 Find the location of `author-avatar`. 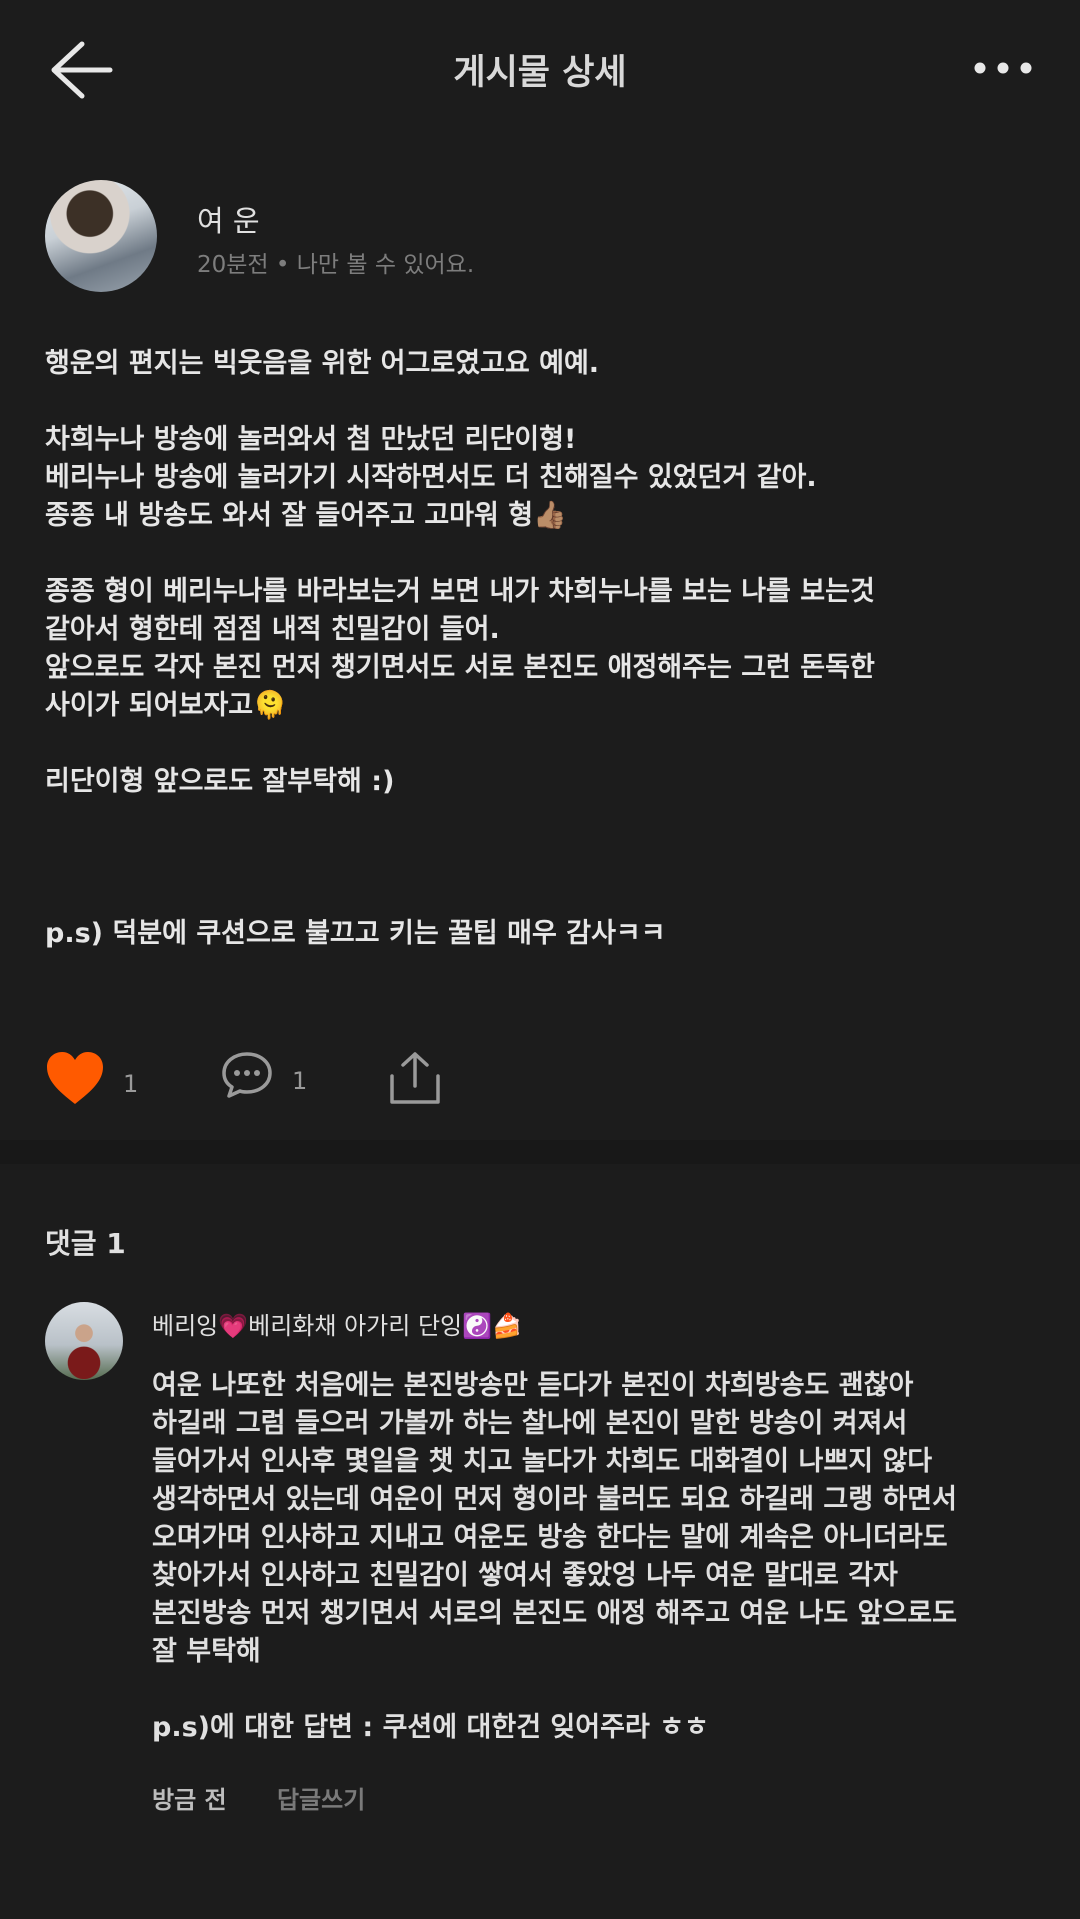

author-avatar is located at coordinates (101, 236).